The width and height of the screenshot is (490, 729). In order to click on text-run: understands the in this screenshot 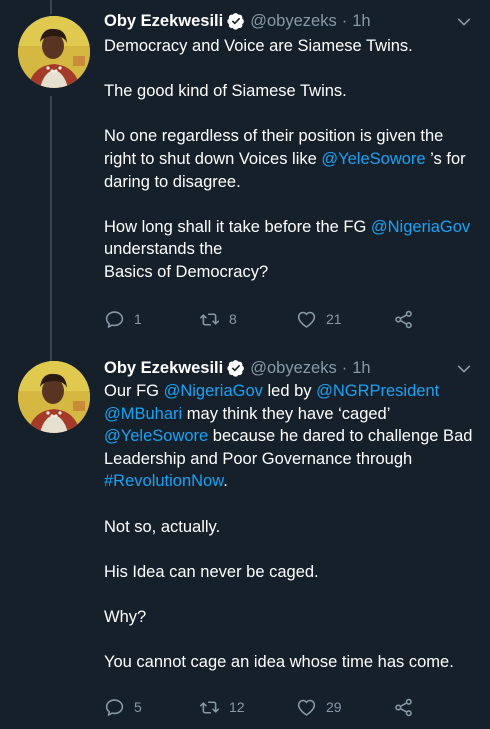, I will do `click(163, 249)`.